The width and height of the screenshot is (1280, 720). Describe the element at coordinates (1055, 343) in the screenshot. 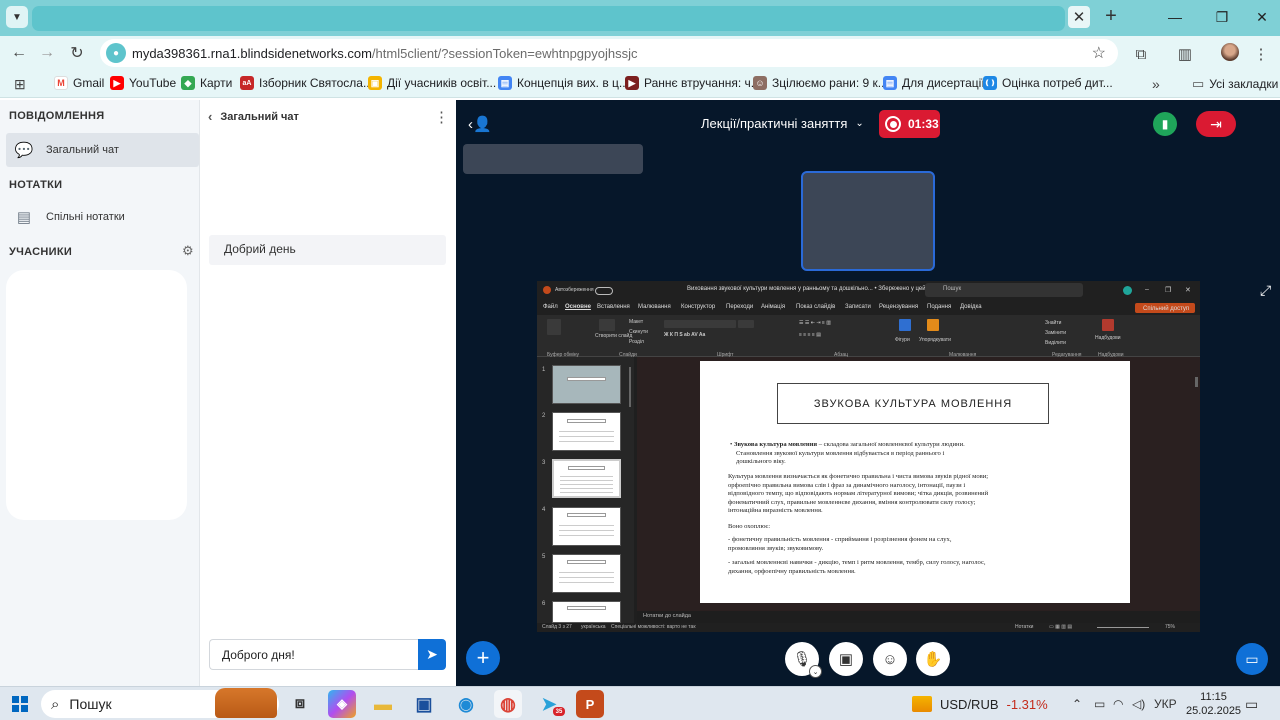

I see `select-button: Виділити` at that location.